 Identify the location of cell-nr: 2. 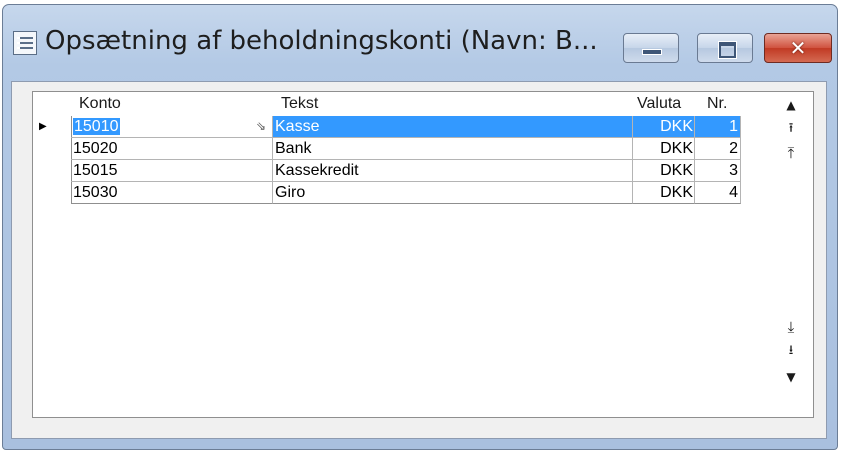
(718, 149).